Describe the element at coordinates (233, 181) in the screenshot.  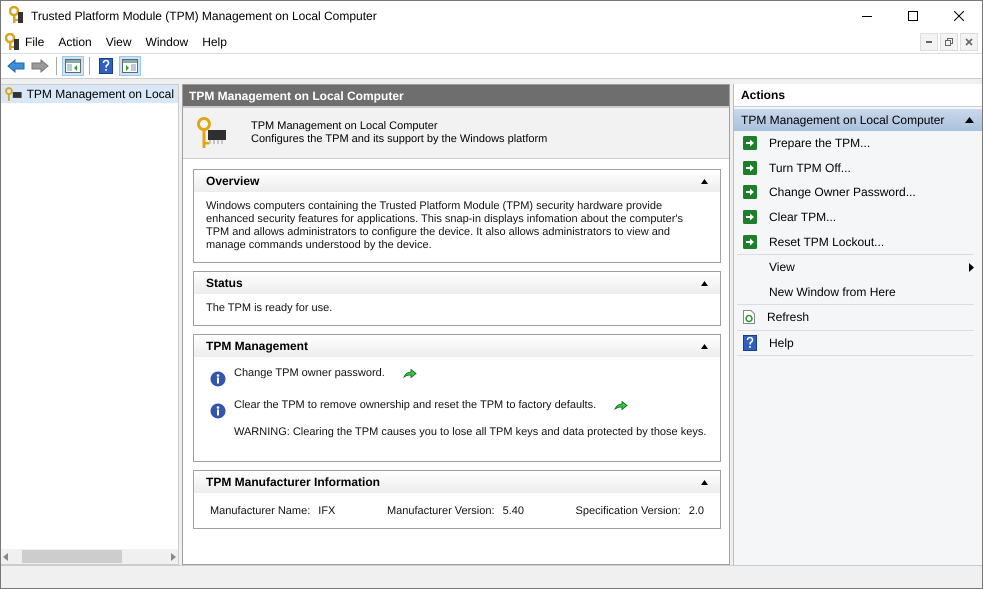
I see `section-title: Overview` at that location.